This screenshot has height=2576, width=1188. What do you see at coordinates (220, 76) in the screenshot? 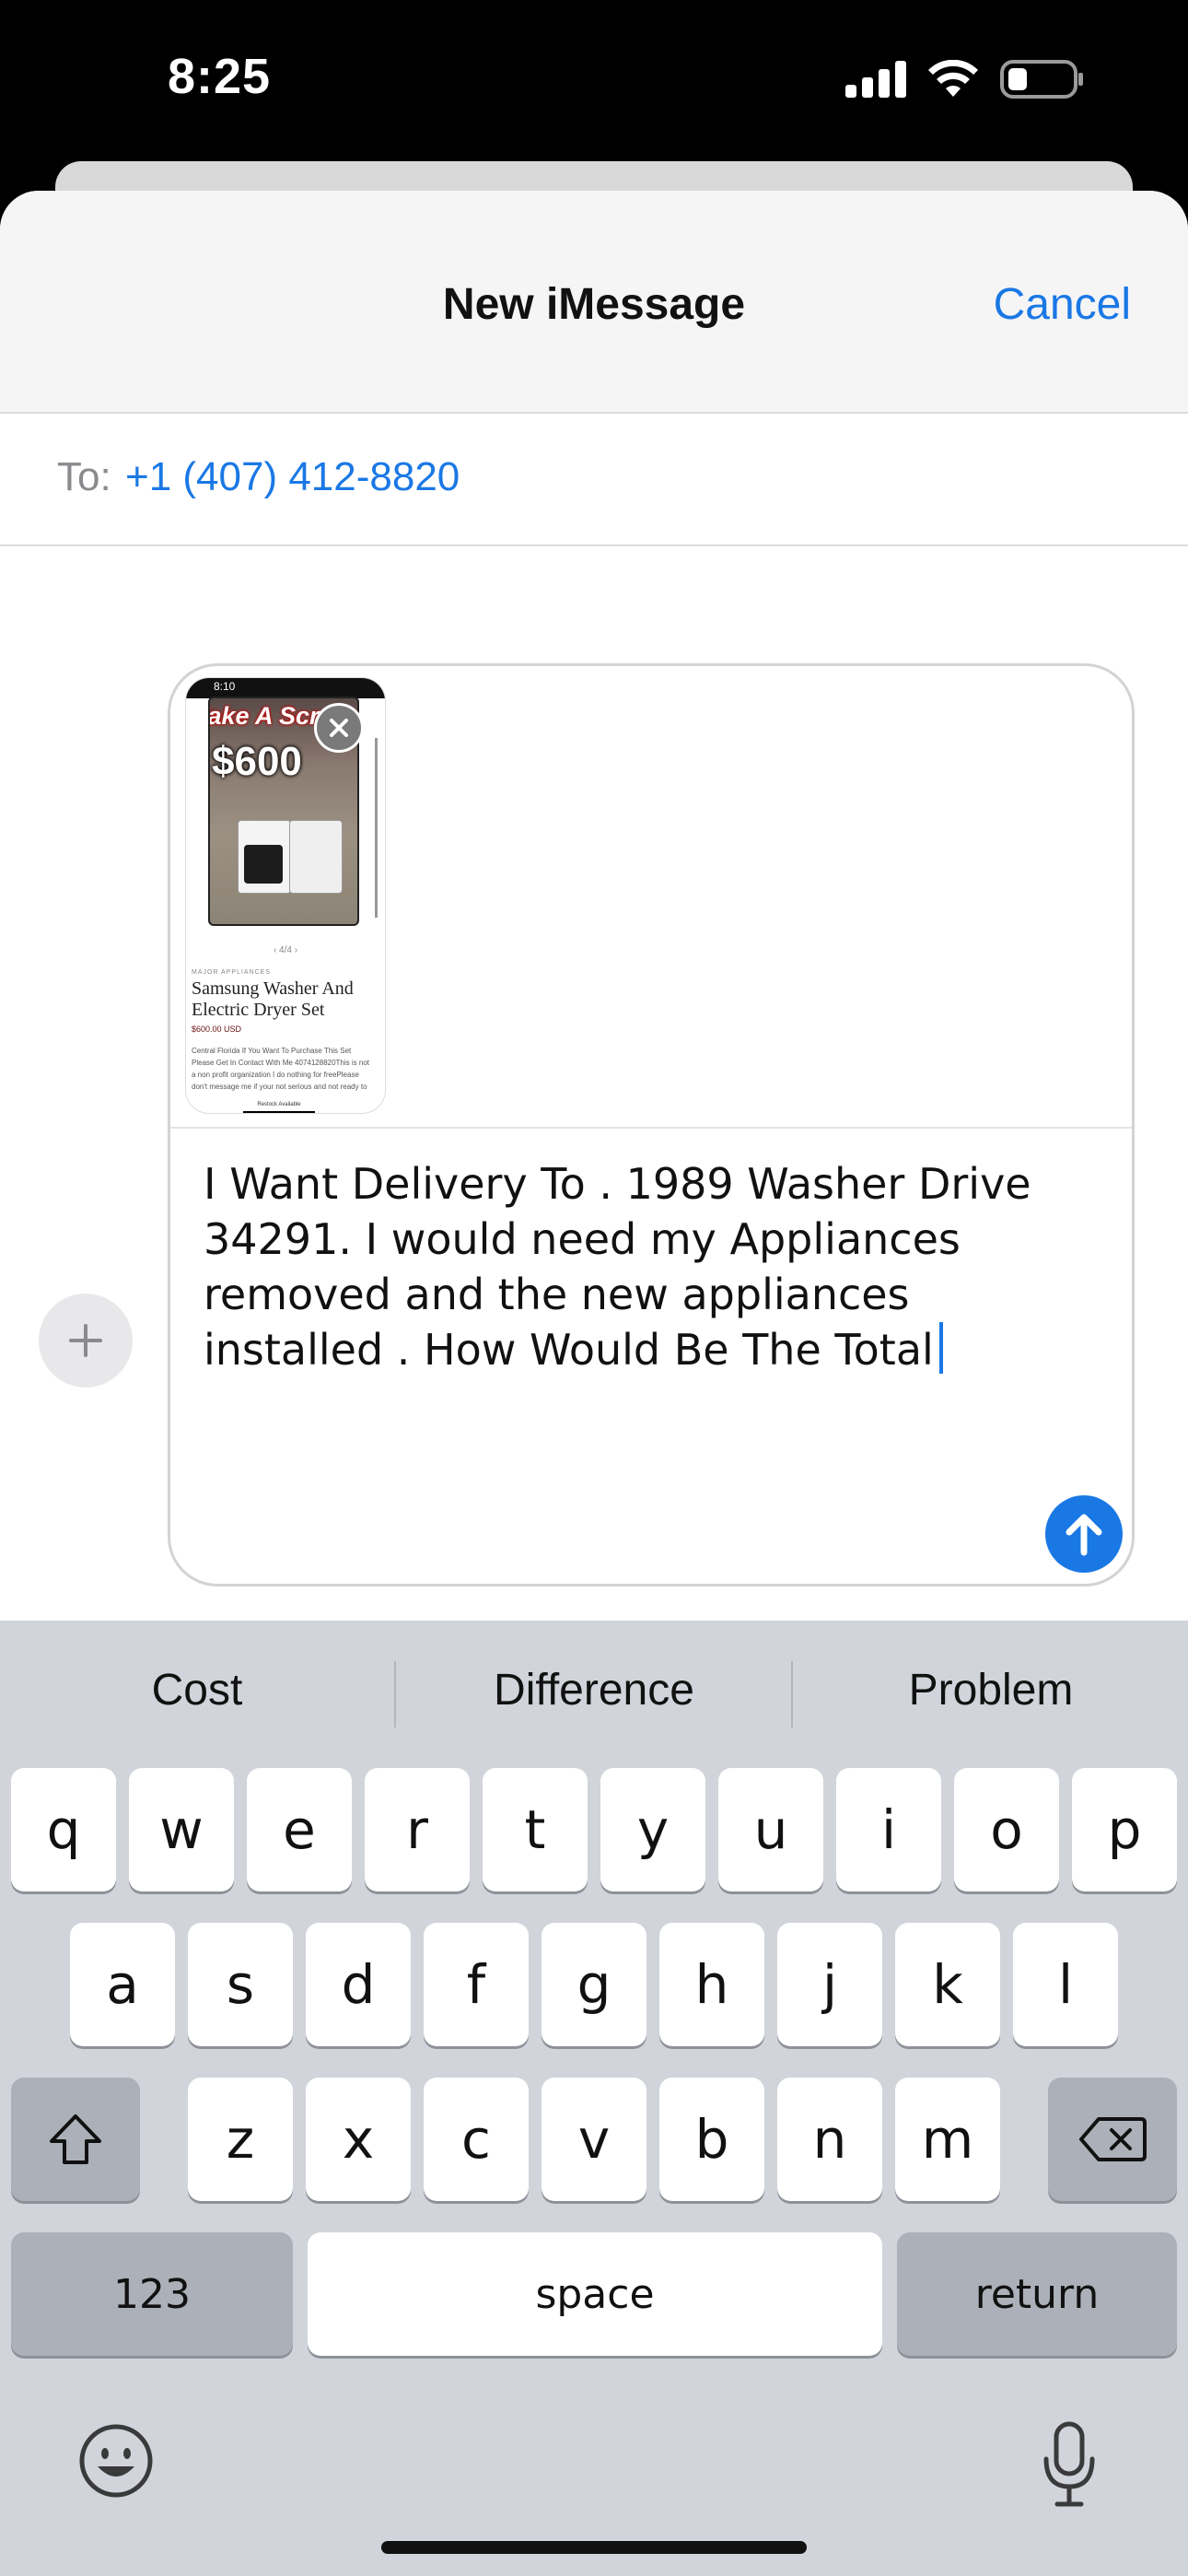
I see `status-time: 8:25` at bounding box center [220, 76].